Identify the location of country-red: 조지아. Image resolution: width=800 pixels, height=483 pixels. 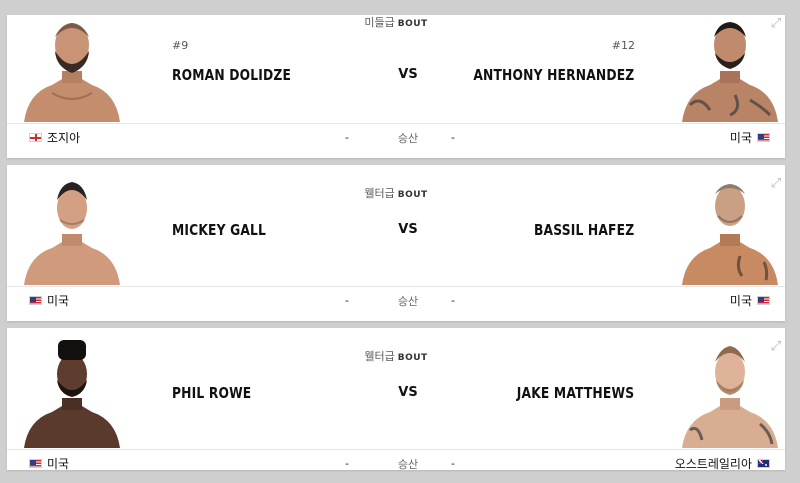
(52, 137).